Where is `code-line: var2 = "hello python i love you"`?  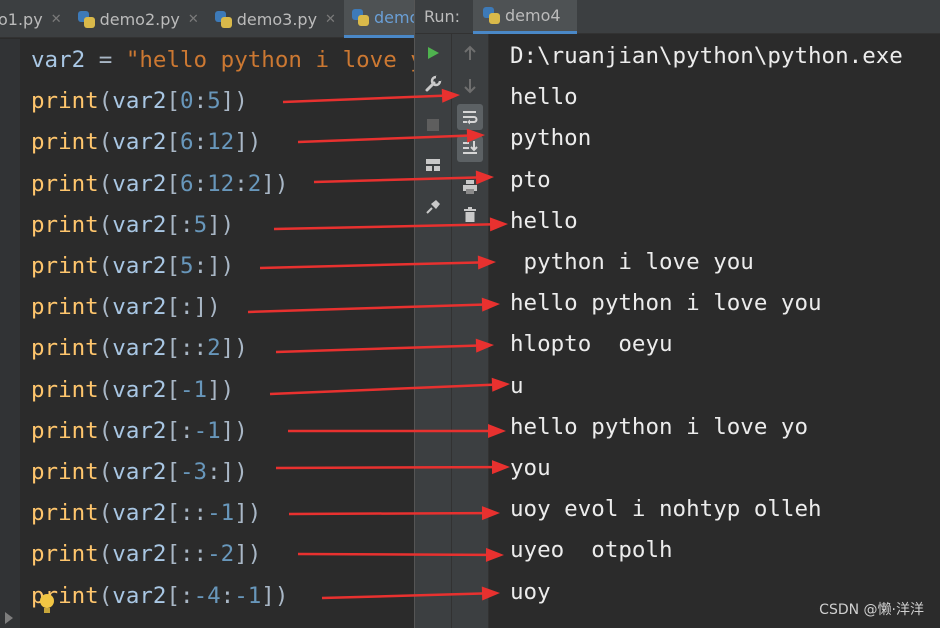 code-line: var2 = "hello python i love you" is located at coordinates (222, 60).